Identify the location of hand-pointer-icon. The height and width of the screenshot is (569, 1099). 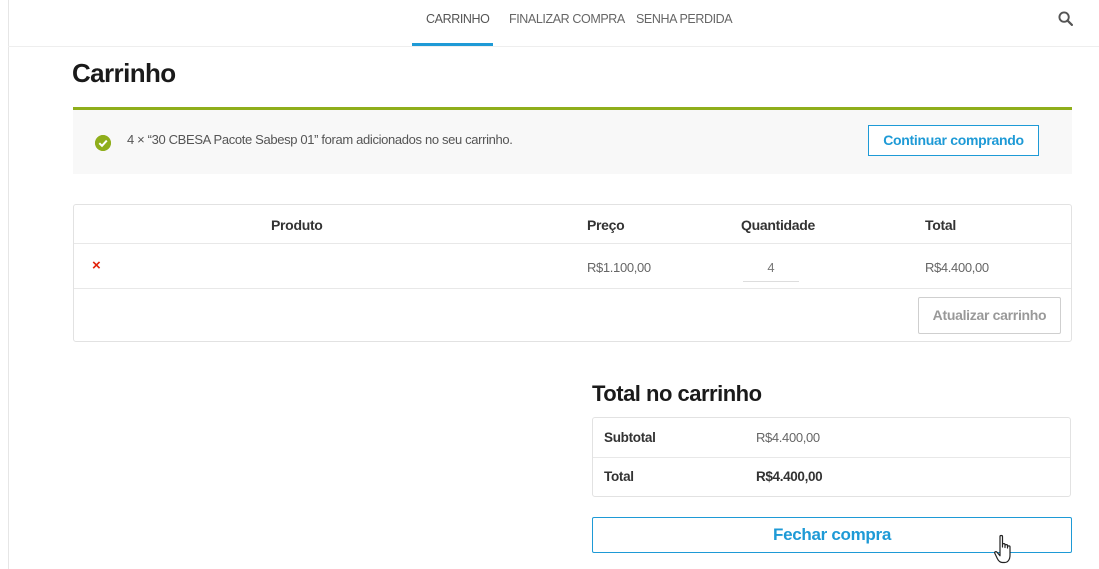
(1002, 549).